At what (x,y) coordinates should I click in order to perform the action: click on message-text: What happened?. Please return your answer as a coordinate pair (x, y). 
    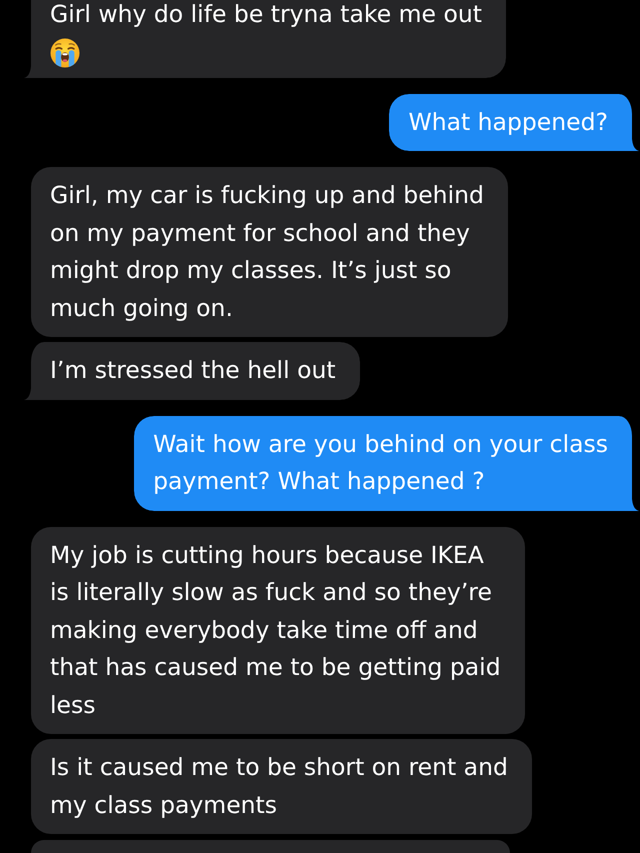
    Looking at the image, I should click on (508, 122).